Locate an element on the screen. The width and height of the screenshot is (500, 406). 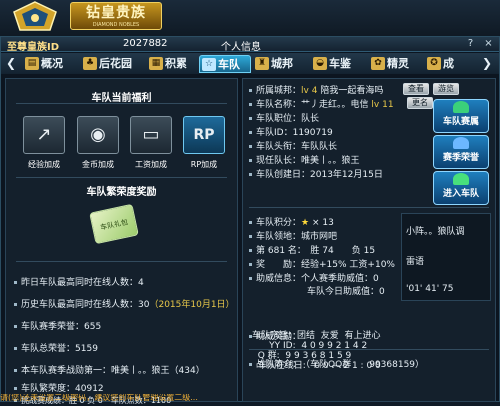
tab-label: 城邦 is located at coordinates (282, 63).